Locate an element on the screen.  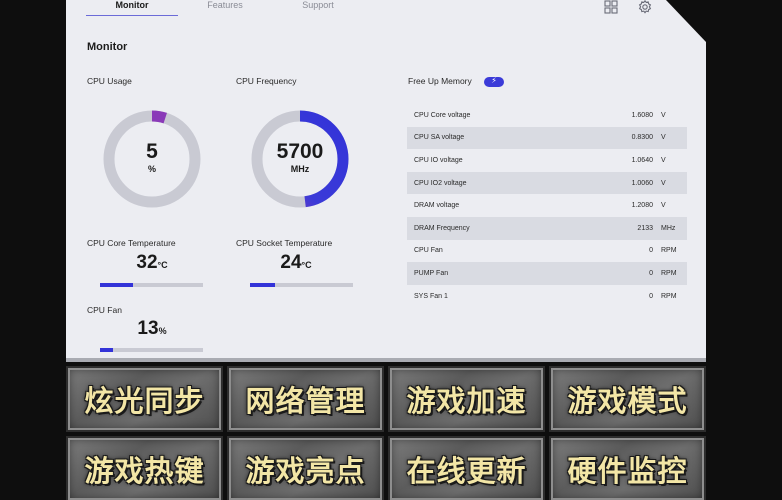
cpu-socket-temp-bar-fill is located at coordinates (262, 285).